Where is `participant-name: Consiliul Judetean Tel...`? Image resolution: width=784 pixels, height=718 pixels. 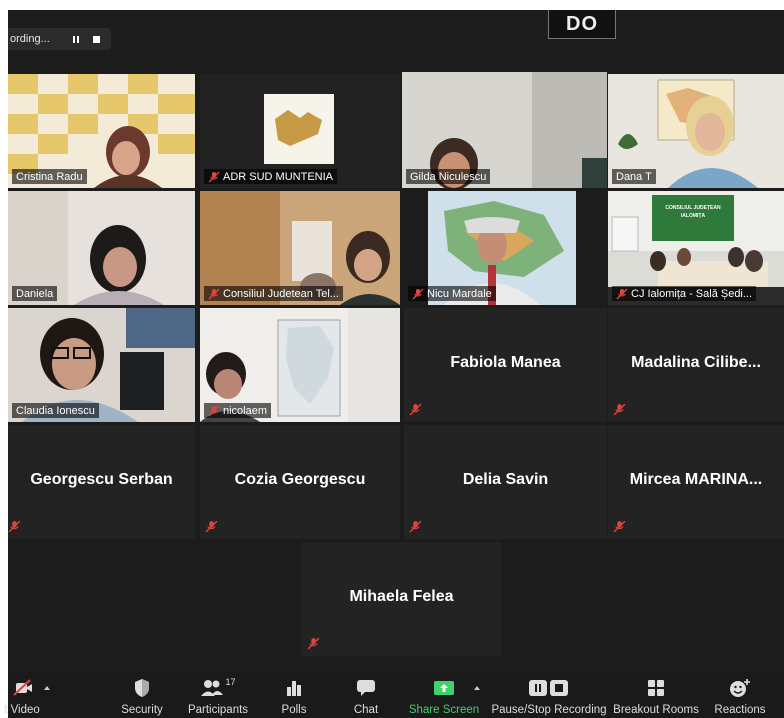
participant-name: Consiliul Judetean Tel... is located at coordinates (273, 293).